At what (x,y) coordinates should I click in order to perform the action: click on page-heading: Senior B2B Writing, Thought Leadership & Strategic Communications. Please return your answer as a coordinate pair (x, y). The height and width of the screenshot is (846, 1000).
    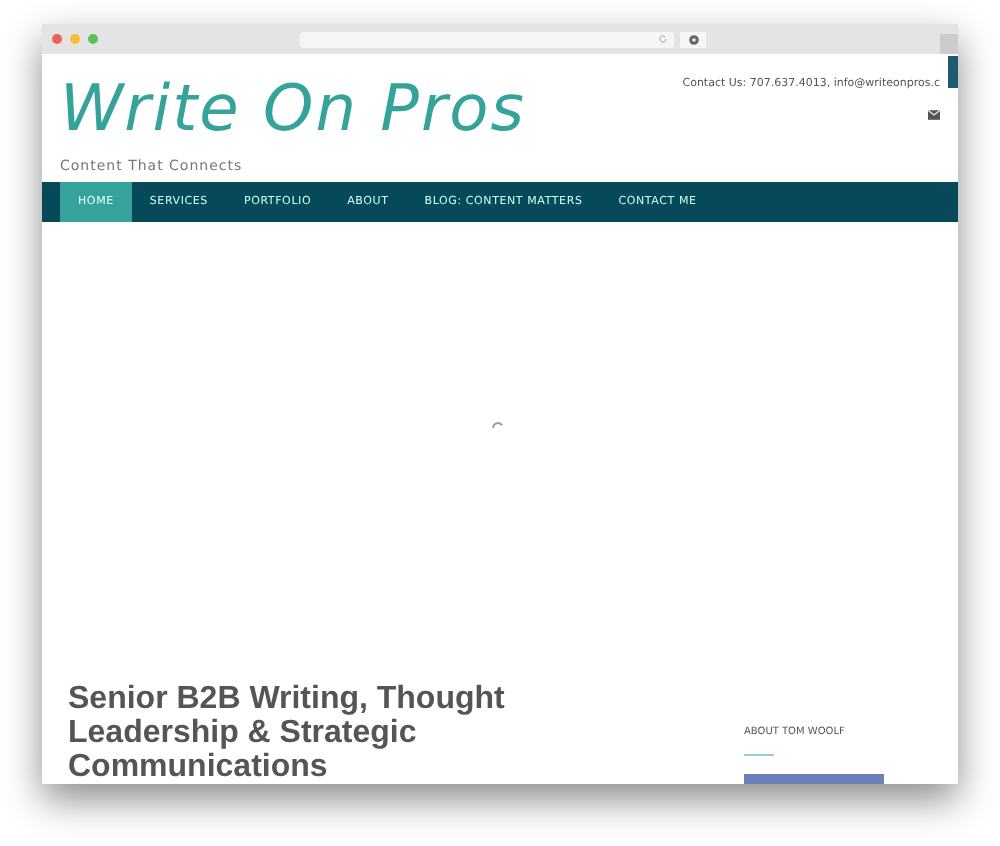
    Looking at the image, I should click on (287, 733).